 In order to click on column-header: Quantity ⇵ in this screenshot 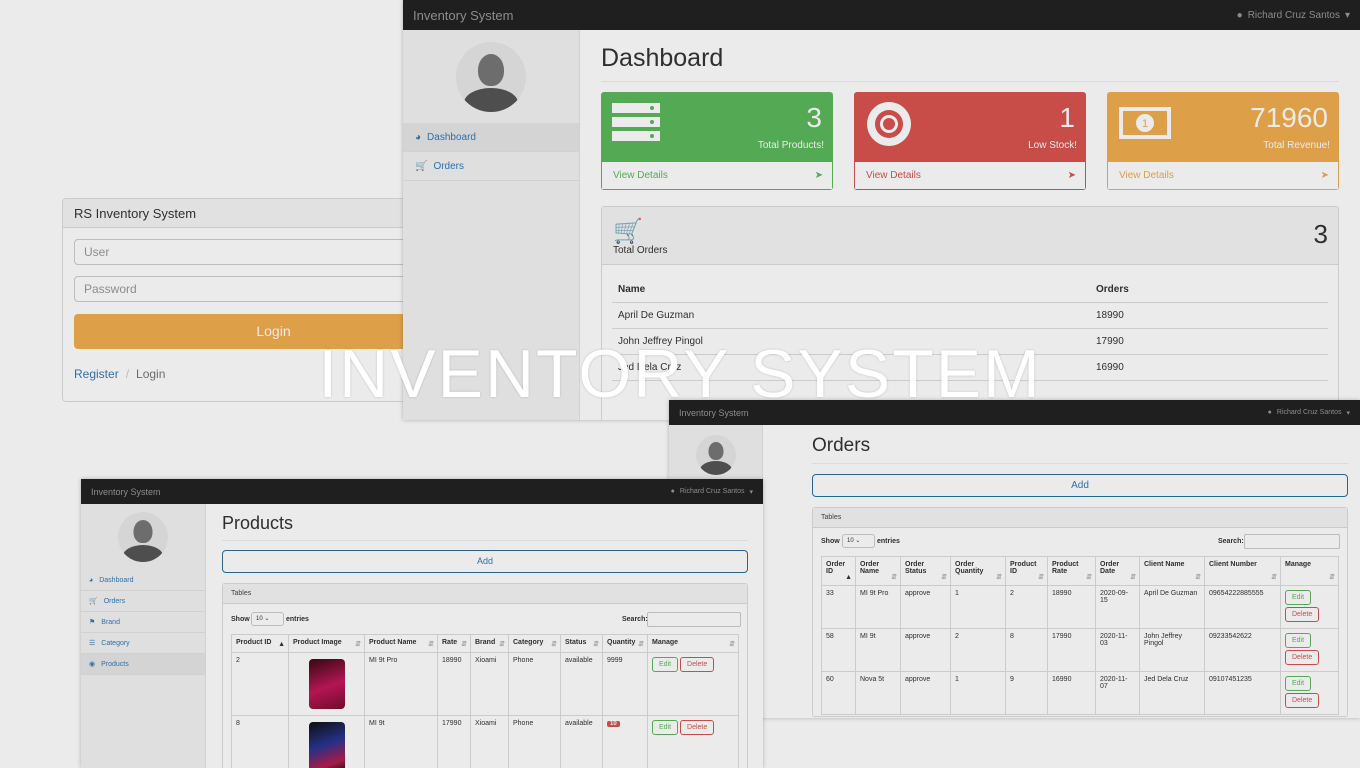, I will do `click(625, 643)`.